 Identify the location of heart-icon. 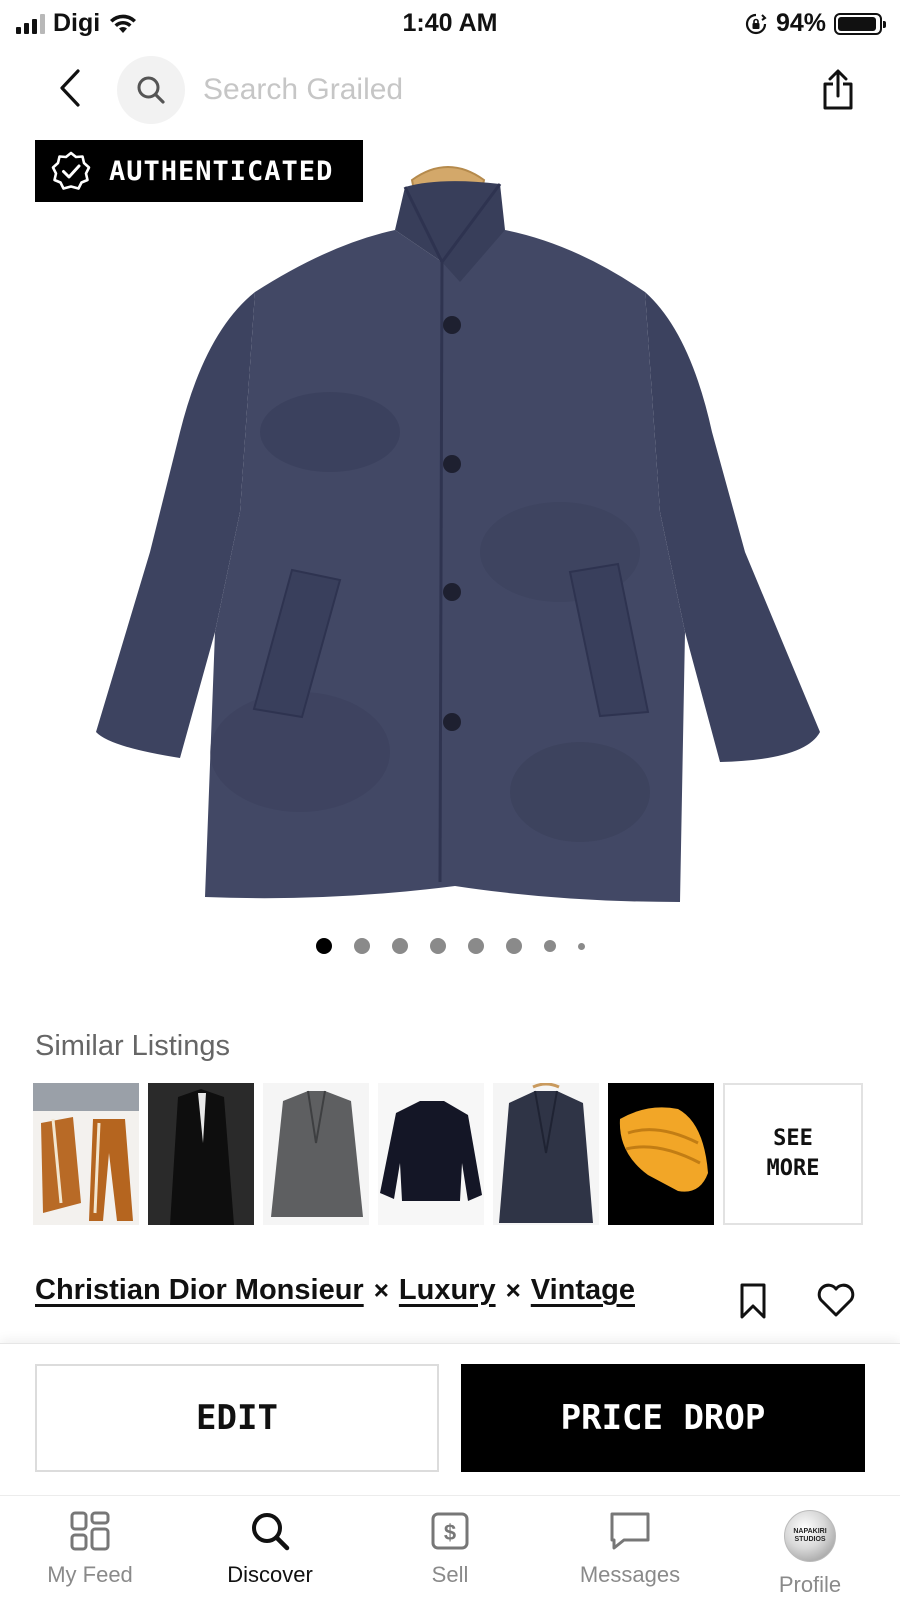
(836, 1300).